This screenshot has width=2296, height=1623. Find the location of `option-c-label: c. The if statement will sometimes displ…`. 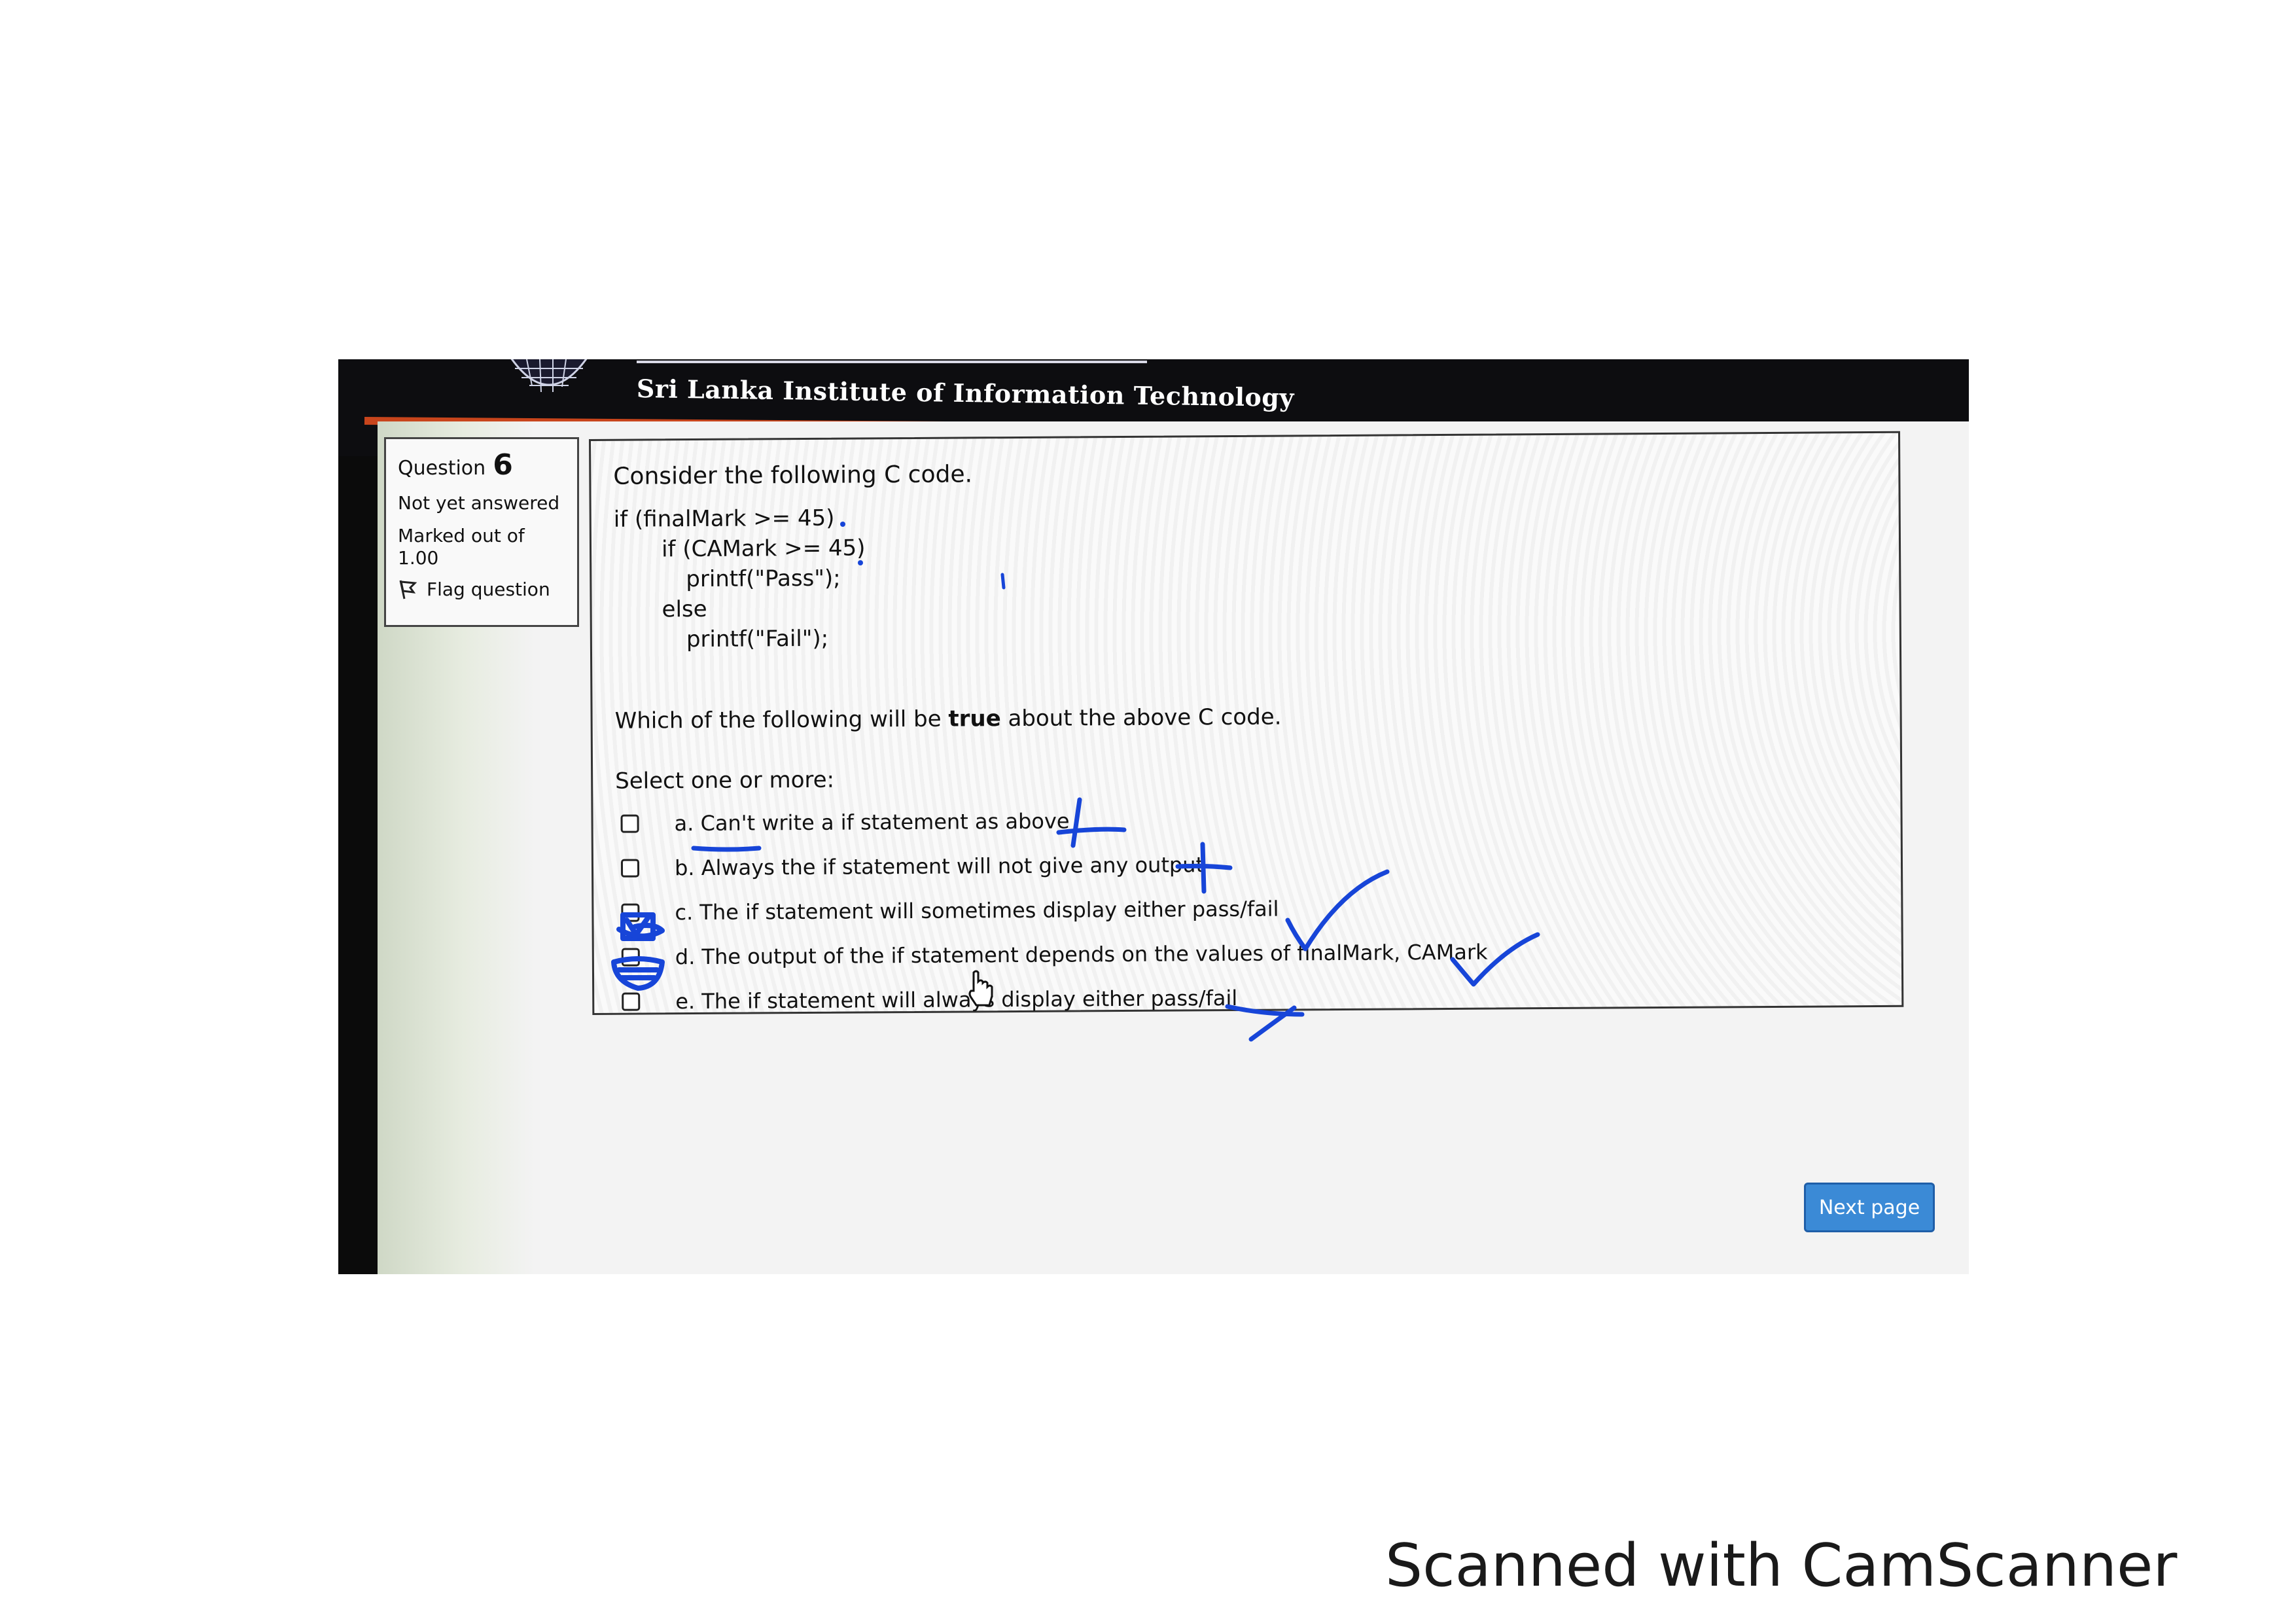

option-c-label: c. The if statement will sometimes displ… is located at coordinates (977, 910).